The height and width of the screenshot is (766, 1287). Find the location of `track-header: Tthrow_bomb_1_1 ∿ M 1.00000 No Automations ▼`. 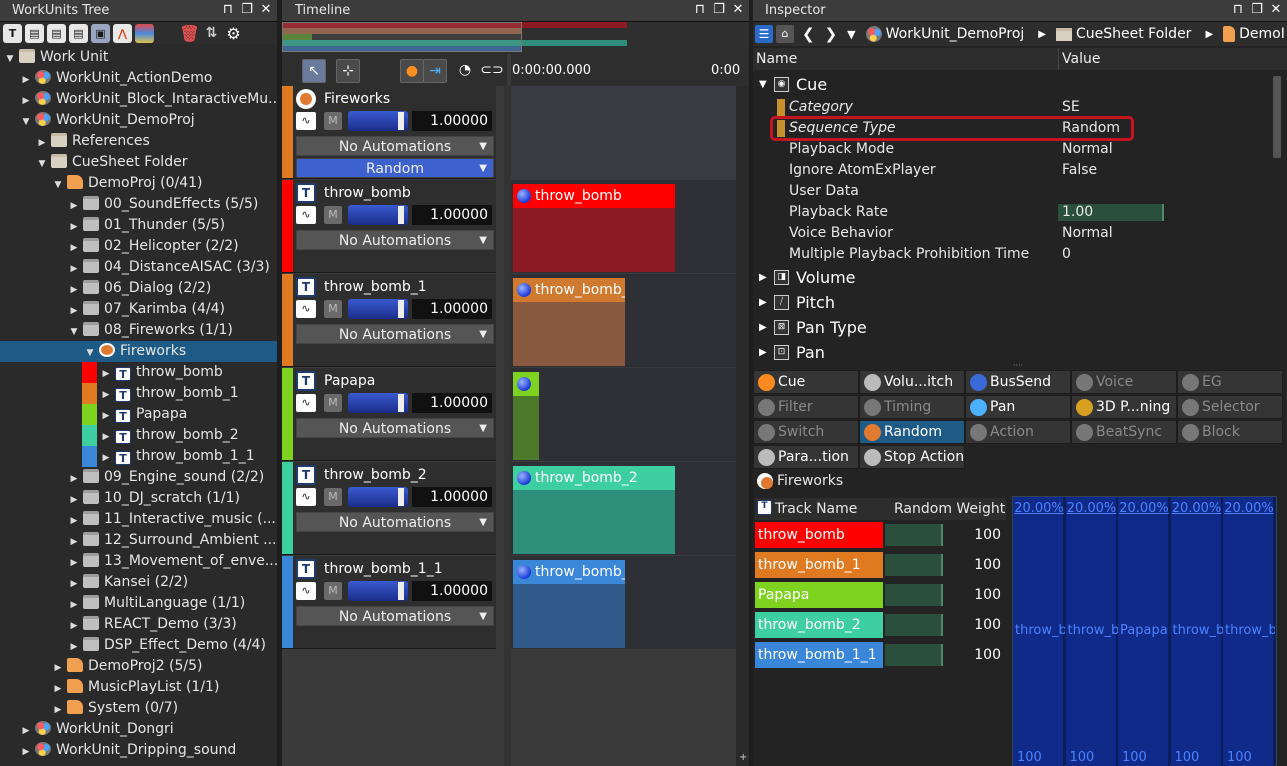

track-header: Tthrow_bomb_1_1 ∿ M 1.00000 No Automations ▼ is located at coordinates (389, 602).